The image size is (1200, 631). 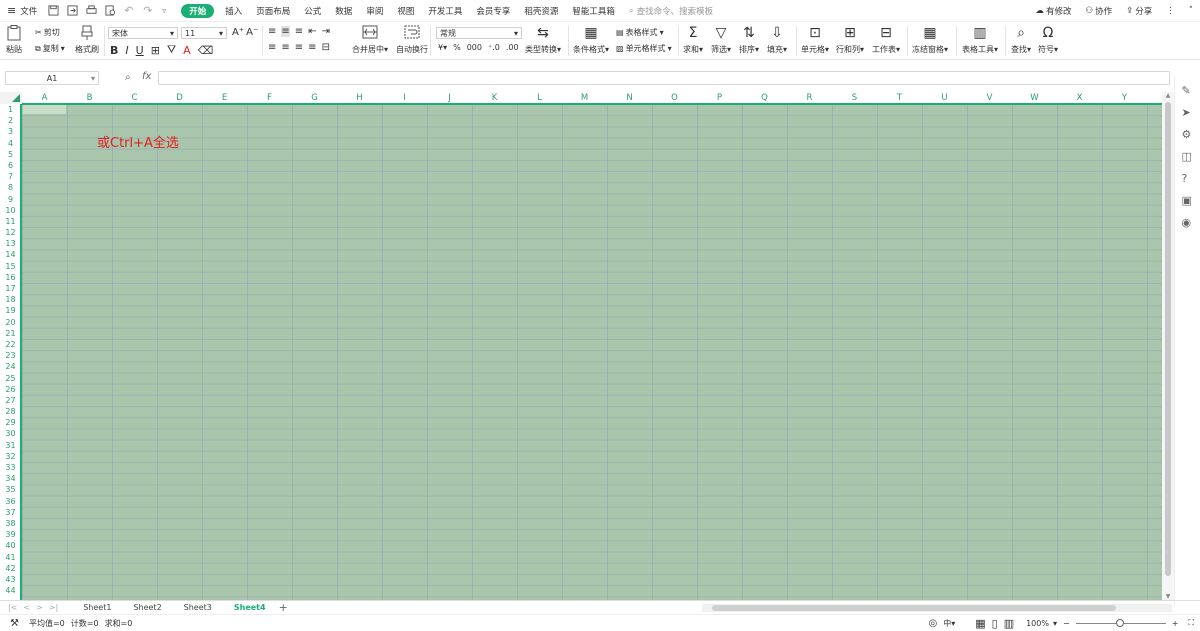 What do you see at coordinates (671, 11) in the screenshot?
I see `command-search: ⌕ 查找命令、搜索模板` at bounding box center [671, 11].